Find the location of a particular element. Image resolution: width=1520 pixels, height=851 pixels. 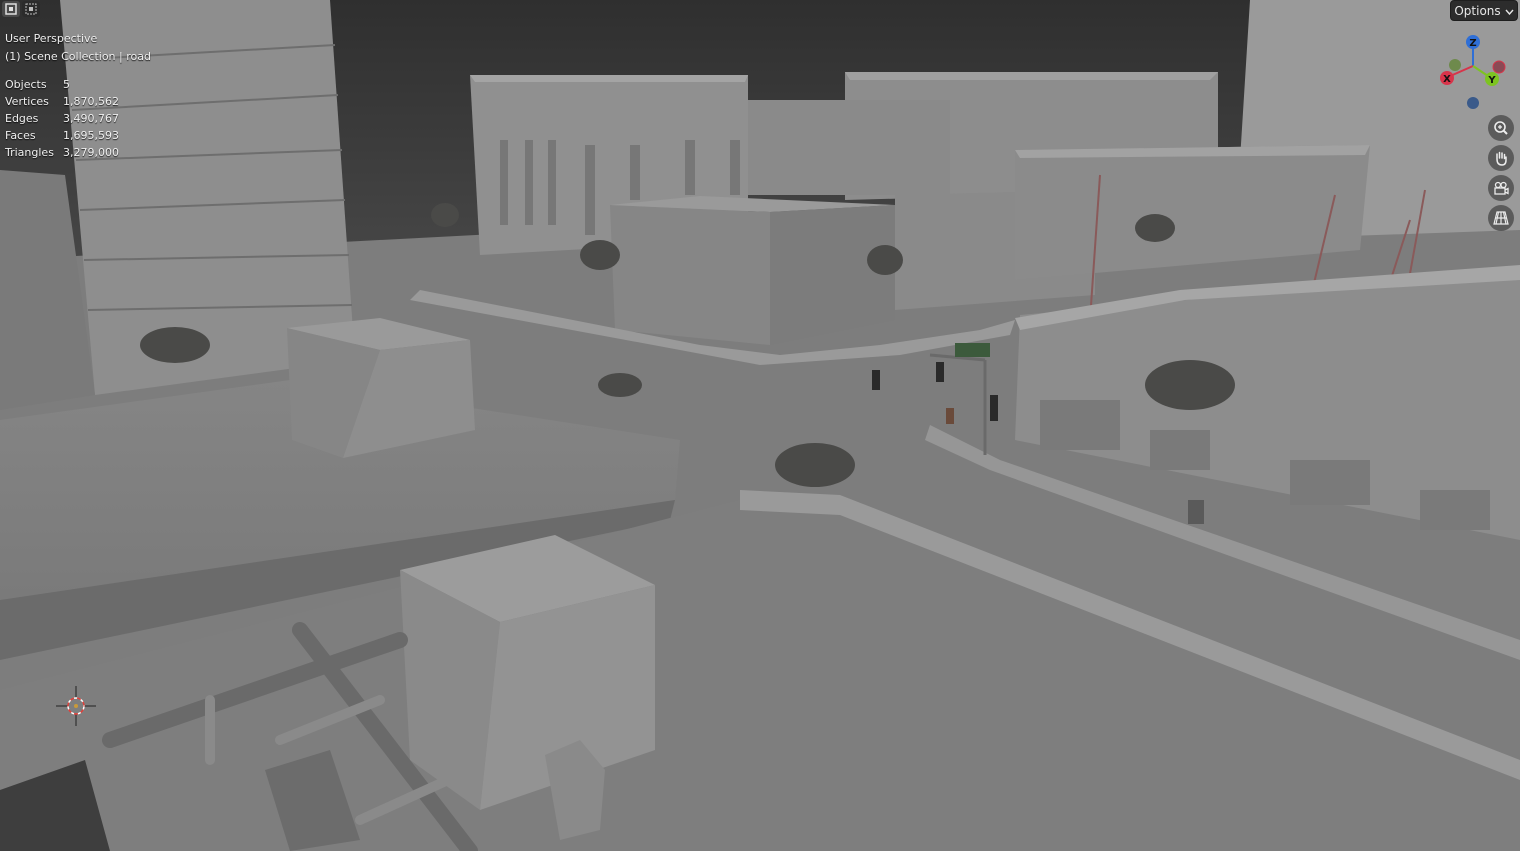

z-axis-label: Z is located at coordinates (1472, 43).